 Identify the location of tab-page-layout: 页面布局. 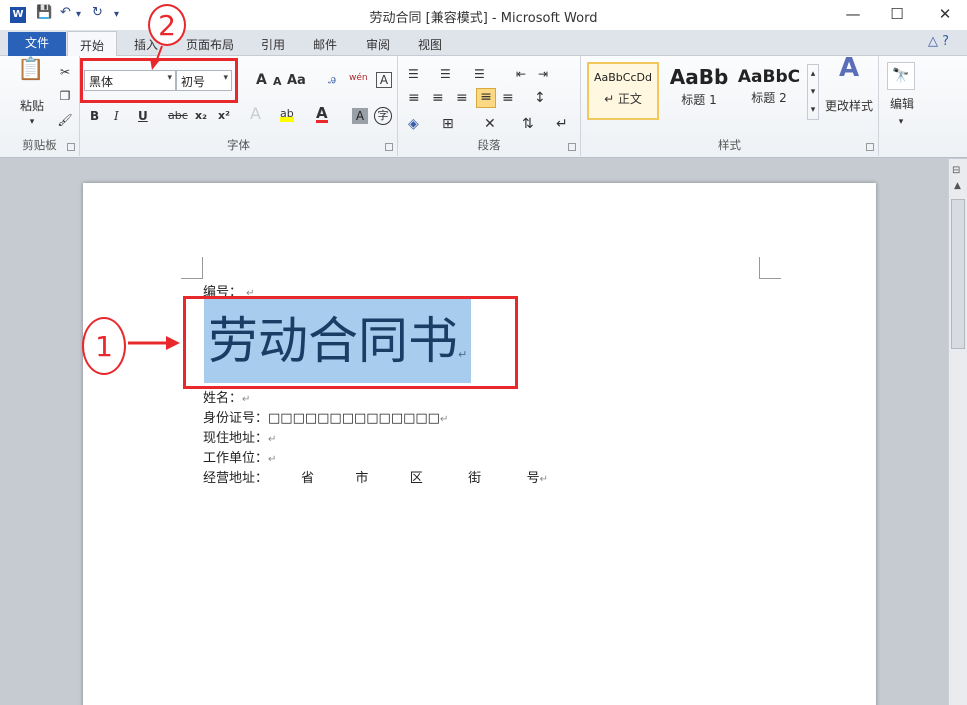
(210, 44).